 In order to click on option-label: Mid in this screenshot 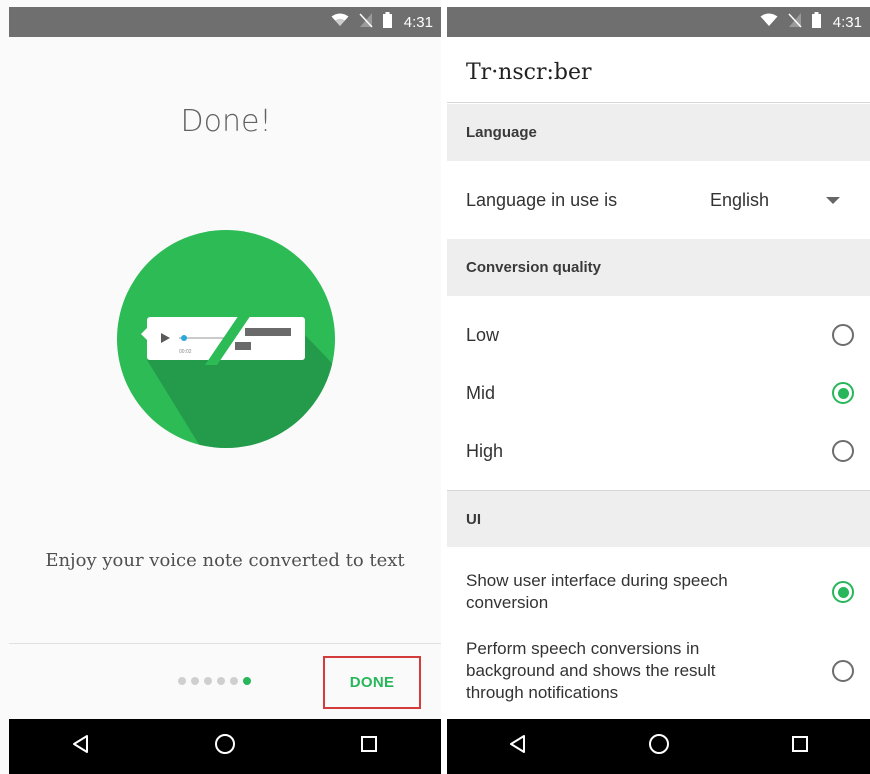, I will do `click(481, 392)`.